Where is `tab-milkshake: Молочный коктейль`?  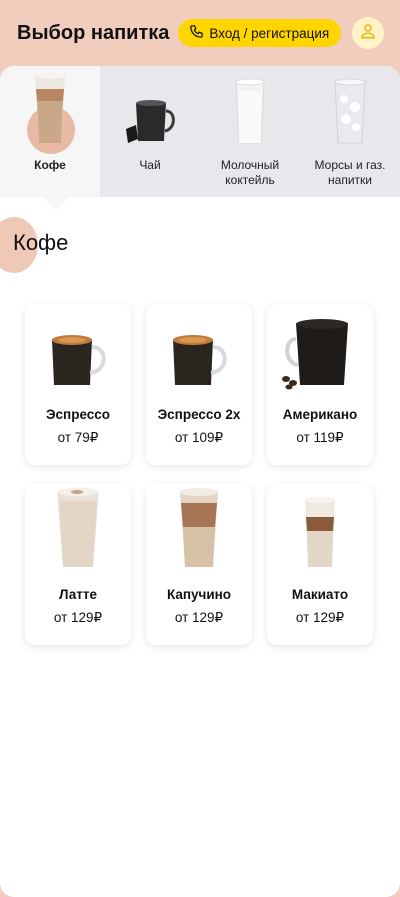 tab-milkshake: Молочный коктейль is located at coordinates (250, 131).